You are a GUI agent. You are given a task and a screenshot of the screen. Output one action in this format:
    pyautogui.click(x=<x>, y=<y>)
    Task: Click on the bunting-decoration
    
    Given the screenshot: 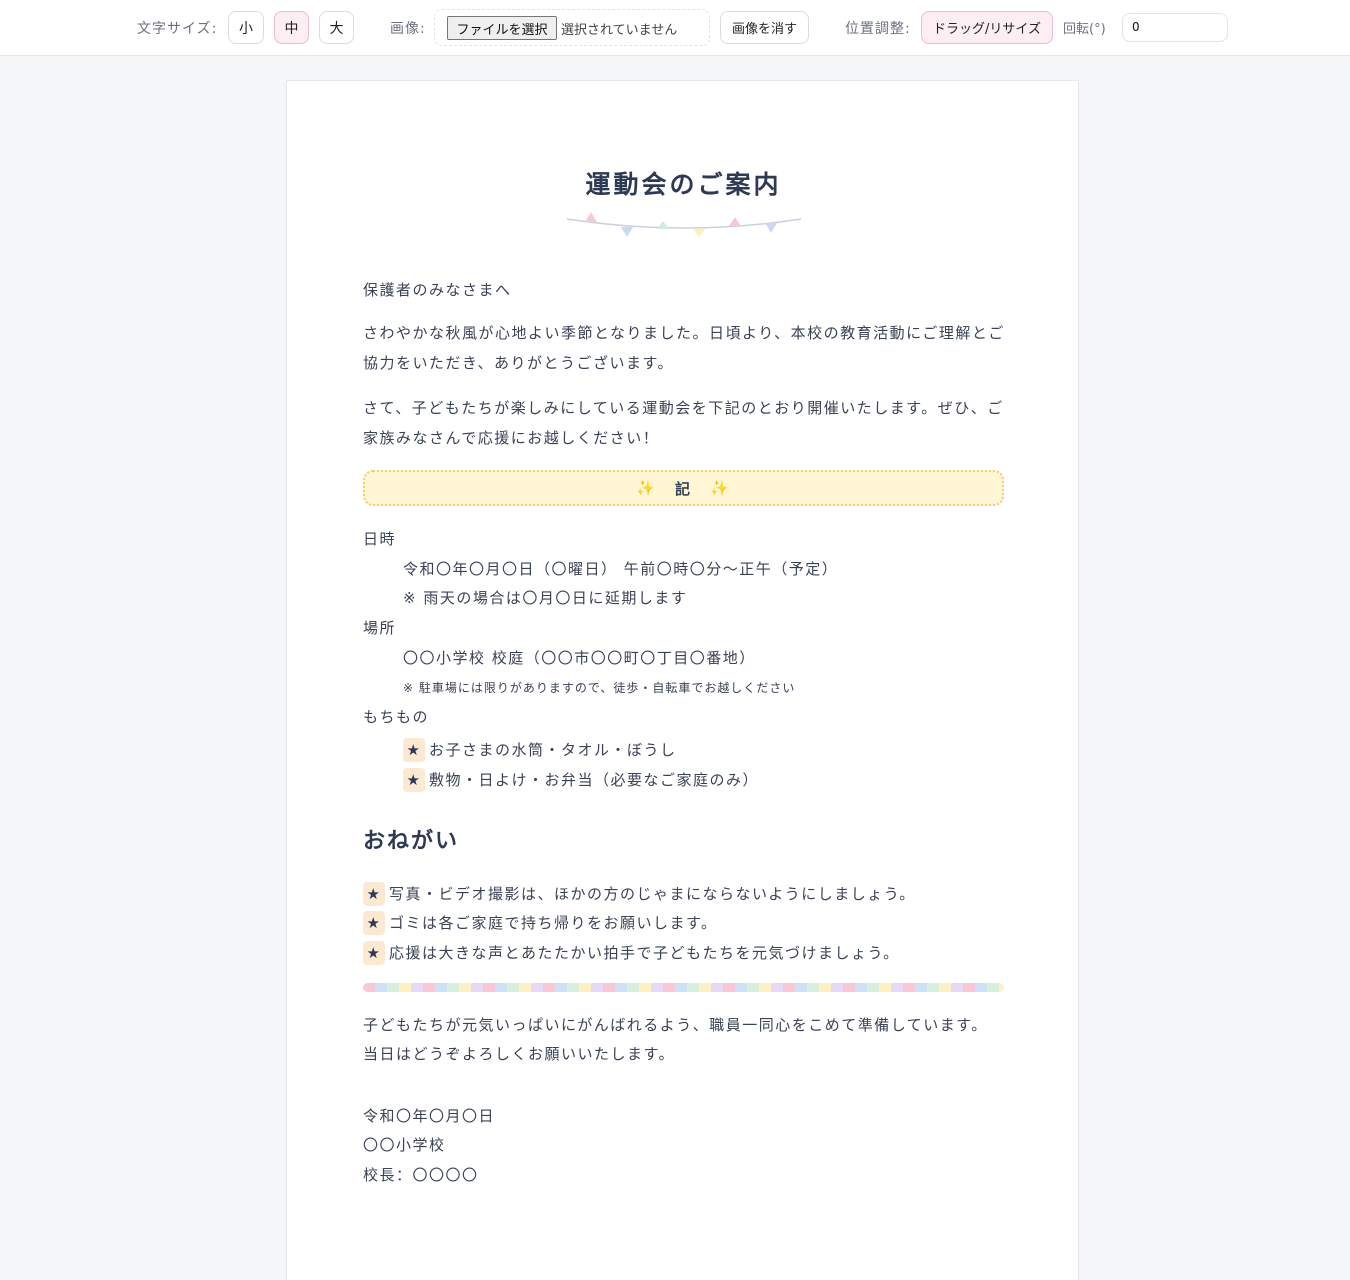 What is the action you would take?
    pyautogui.click(x=684, y=224)
    